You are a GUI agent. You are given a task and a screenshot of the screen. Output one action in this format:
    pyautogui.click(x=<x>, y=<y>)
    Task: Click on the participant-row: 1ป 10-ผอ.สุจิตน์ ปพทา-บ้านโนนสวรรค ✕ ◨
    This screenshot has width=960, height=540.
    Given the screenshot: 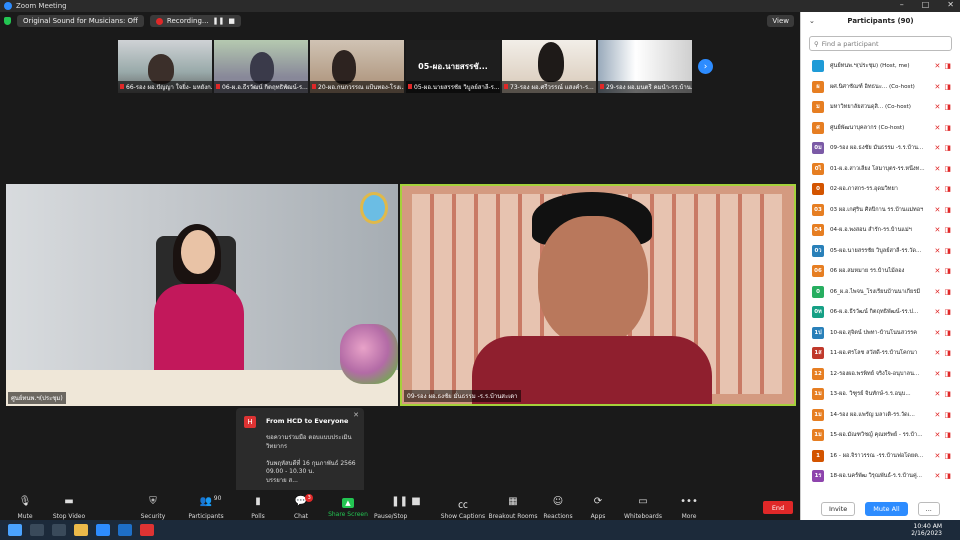 What is the action you would take?
    pyautogui.click(x=880, y=333)
    